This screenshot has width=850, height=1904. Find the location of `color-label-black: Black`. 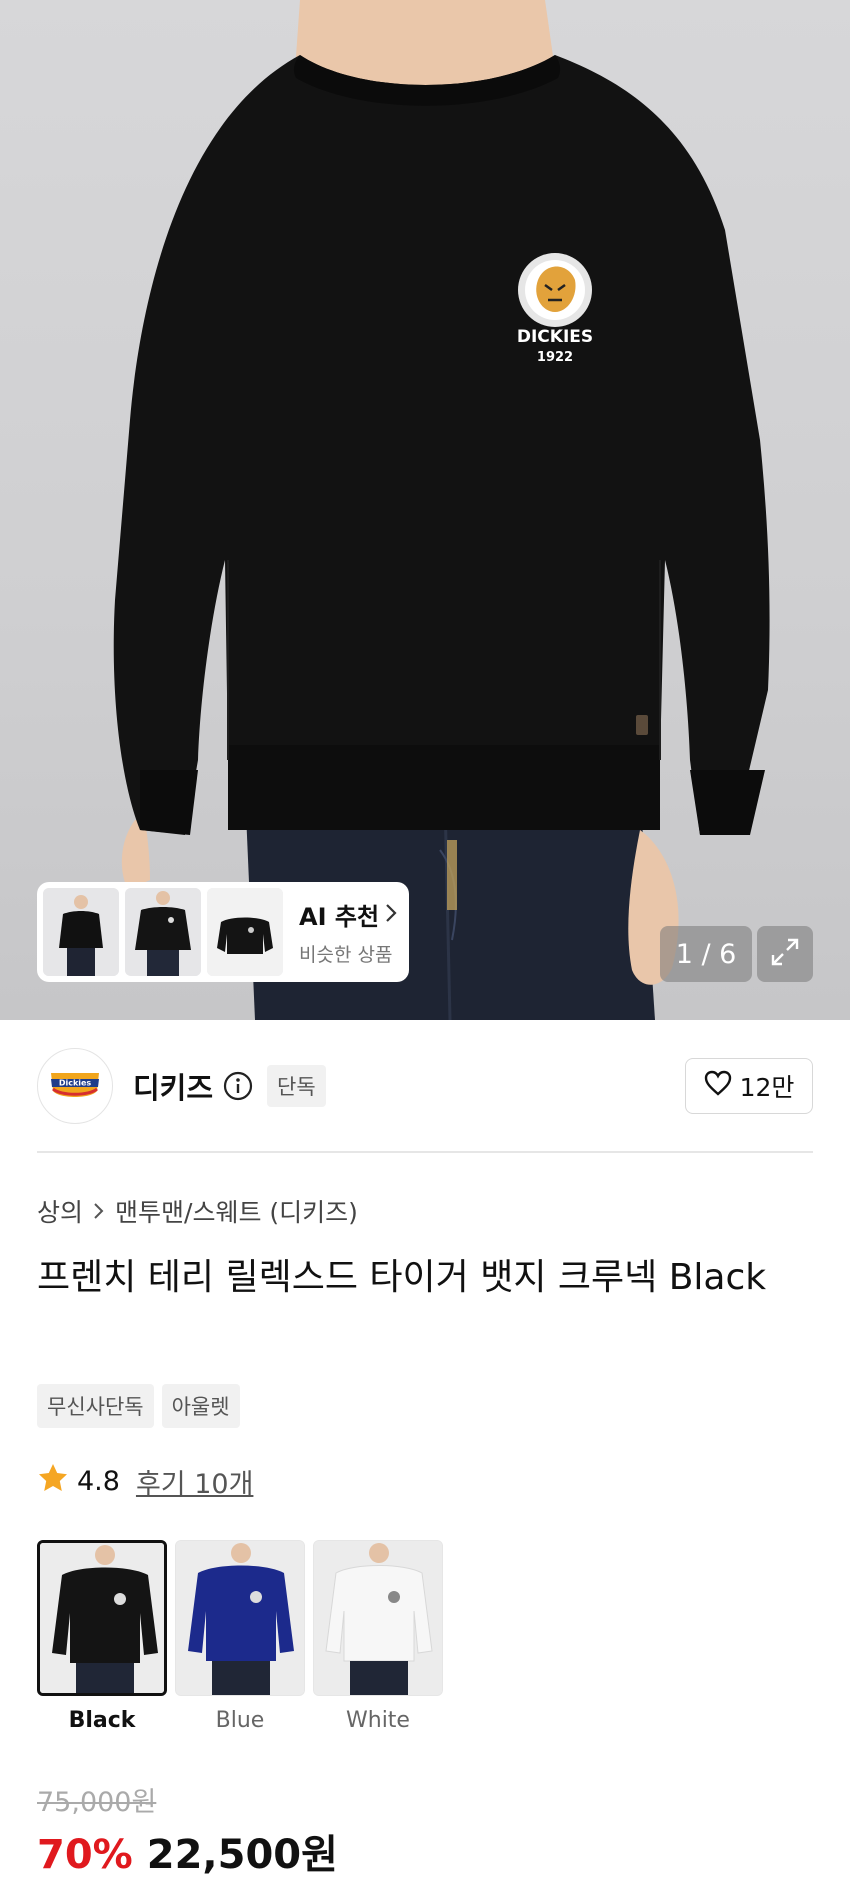

color-label-black: Black is located at coordinates (102, 1720).